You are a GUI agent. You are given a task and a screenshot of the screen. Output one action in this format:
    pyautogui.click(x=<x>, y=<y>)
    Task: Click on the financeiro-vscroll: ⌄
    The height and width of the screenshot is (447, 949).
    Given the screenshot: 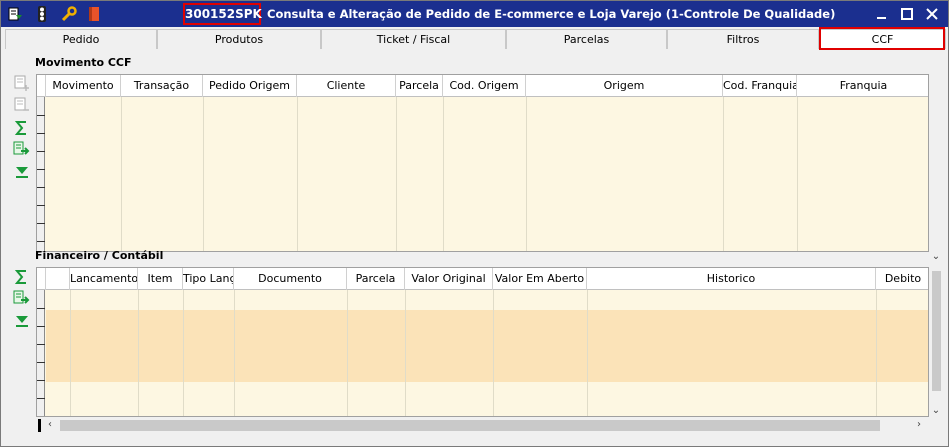 What is the action you would take?
    pyautogui.click(x=936, y=343)
    